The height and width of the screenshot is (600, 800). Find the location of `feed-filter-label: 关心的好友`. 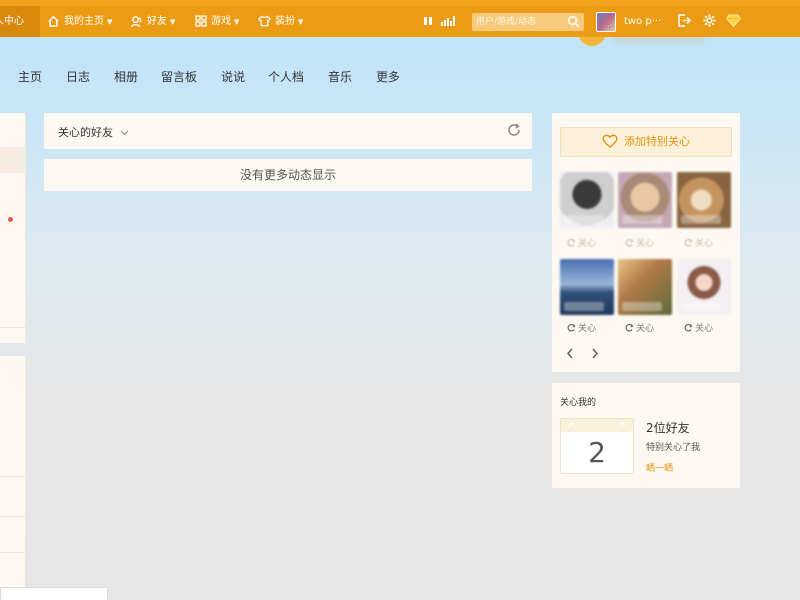

feed-filter-label: 关心的好友 is located at coordinates (85, 132).